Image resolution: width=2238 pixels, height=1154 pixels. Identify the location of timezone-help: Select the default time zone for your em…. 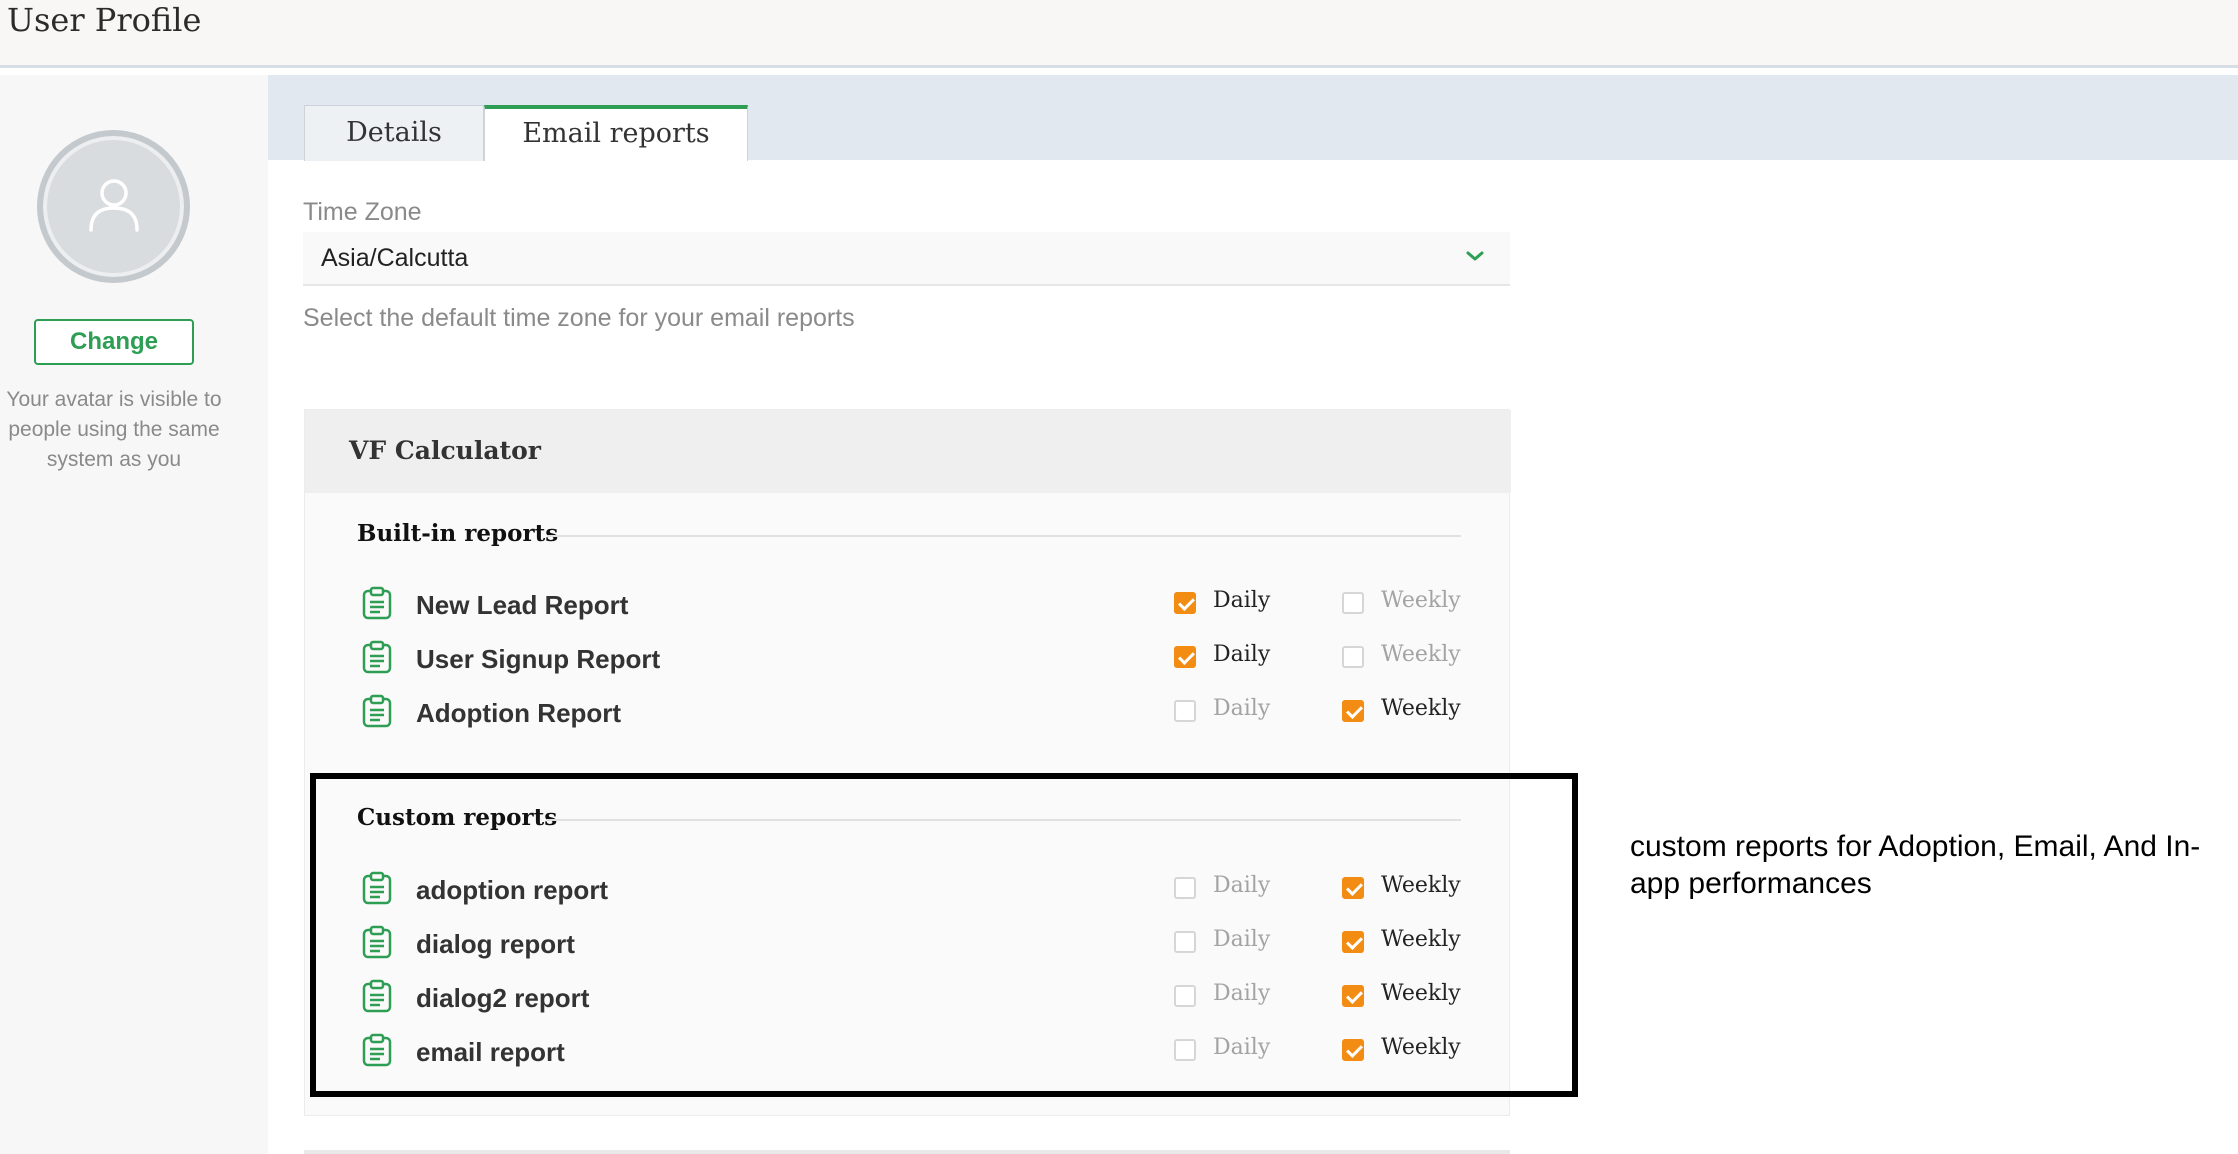
(579, 318).